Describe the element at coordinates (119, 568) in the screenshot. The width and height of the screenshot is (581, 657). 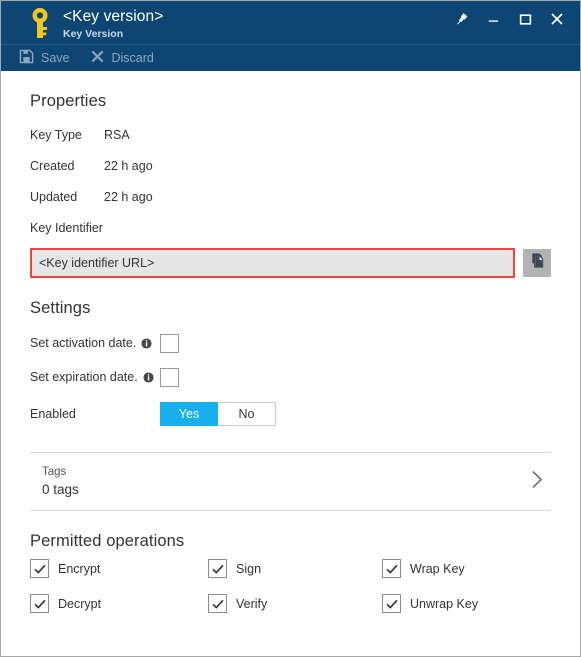
I see `operation-encrypt: Encrypt` at that location.